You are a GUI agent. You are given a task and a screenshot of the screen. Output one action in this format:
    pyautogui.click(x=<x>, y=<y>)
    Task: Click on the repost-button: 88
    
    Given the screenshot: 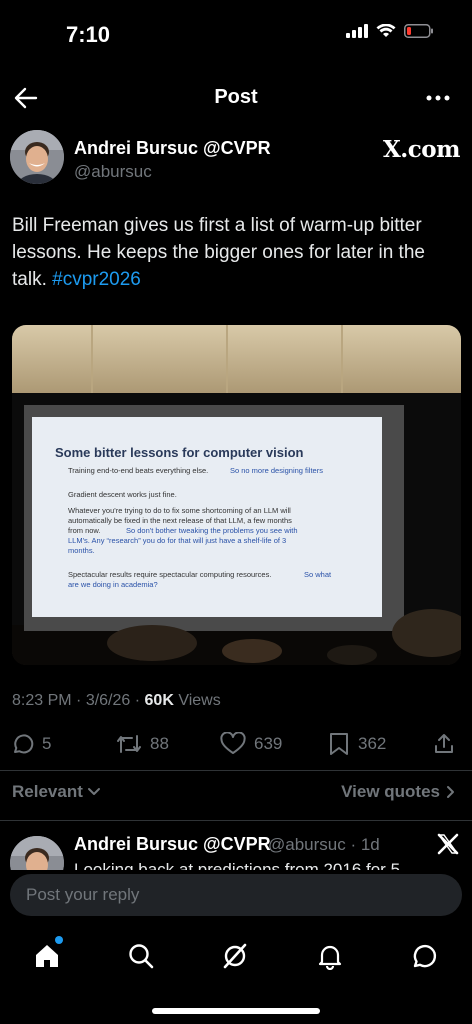 What is the action you would take?
    pyautogui.click(x=142, y=744)
    